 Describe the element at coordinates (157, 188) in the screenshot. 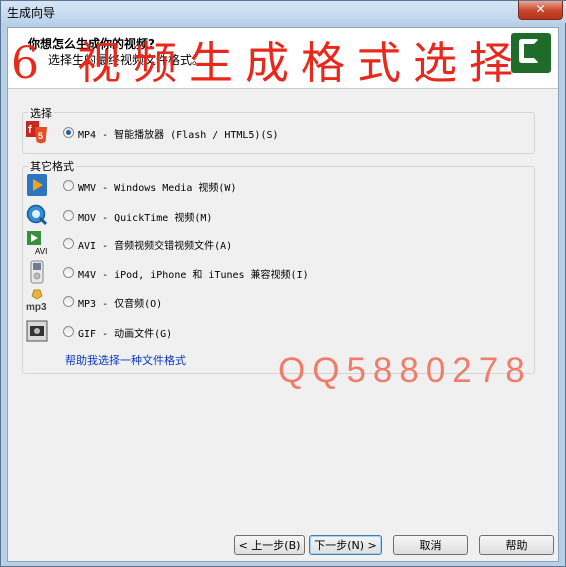

I see `wmv-label: WMV - Windows Media 视频(W)` at that location.